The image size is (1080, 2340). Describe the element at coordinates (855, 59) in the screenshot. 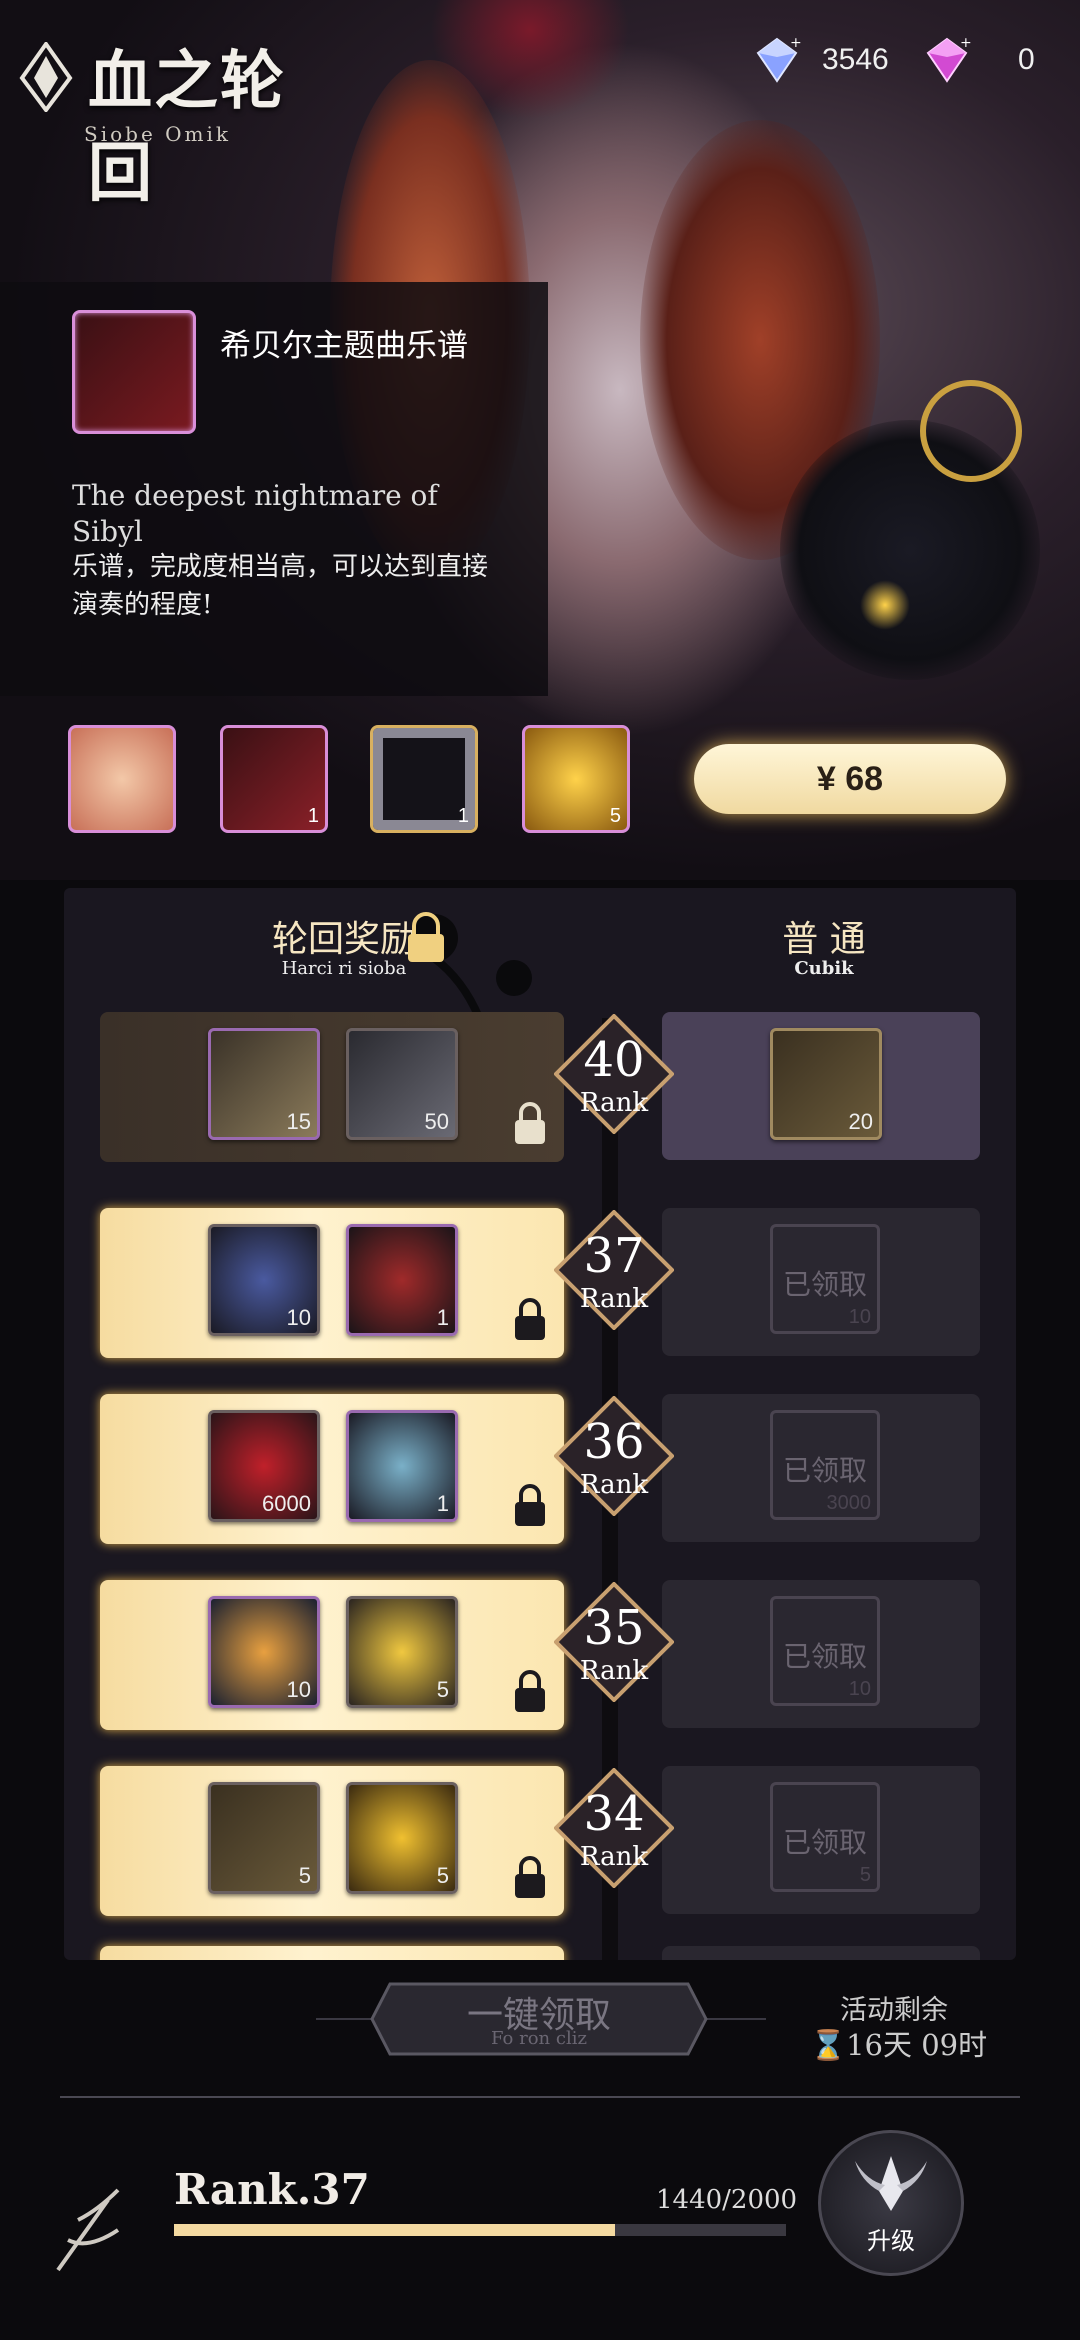

I see `currency-blue-value: 3546` at that location.